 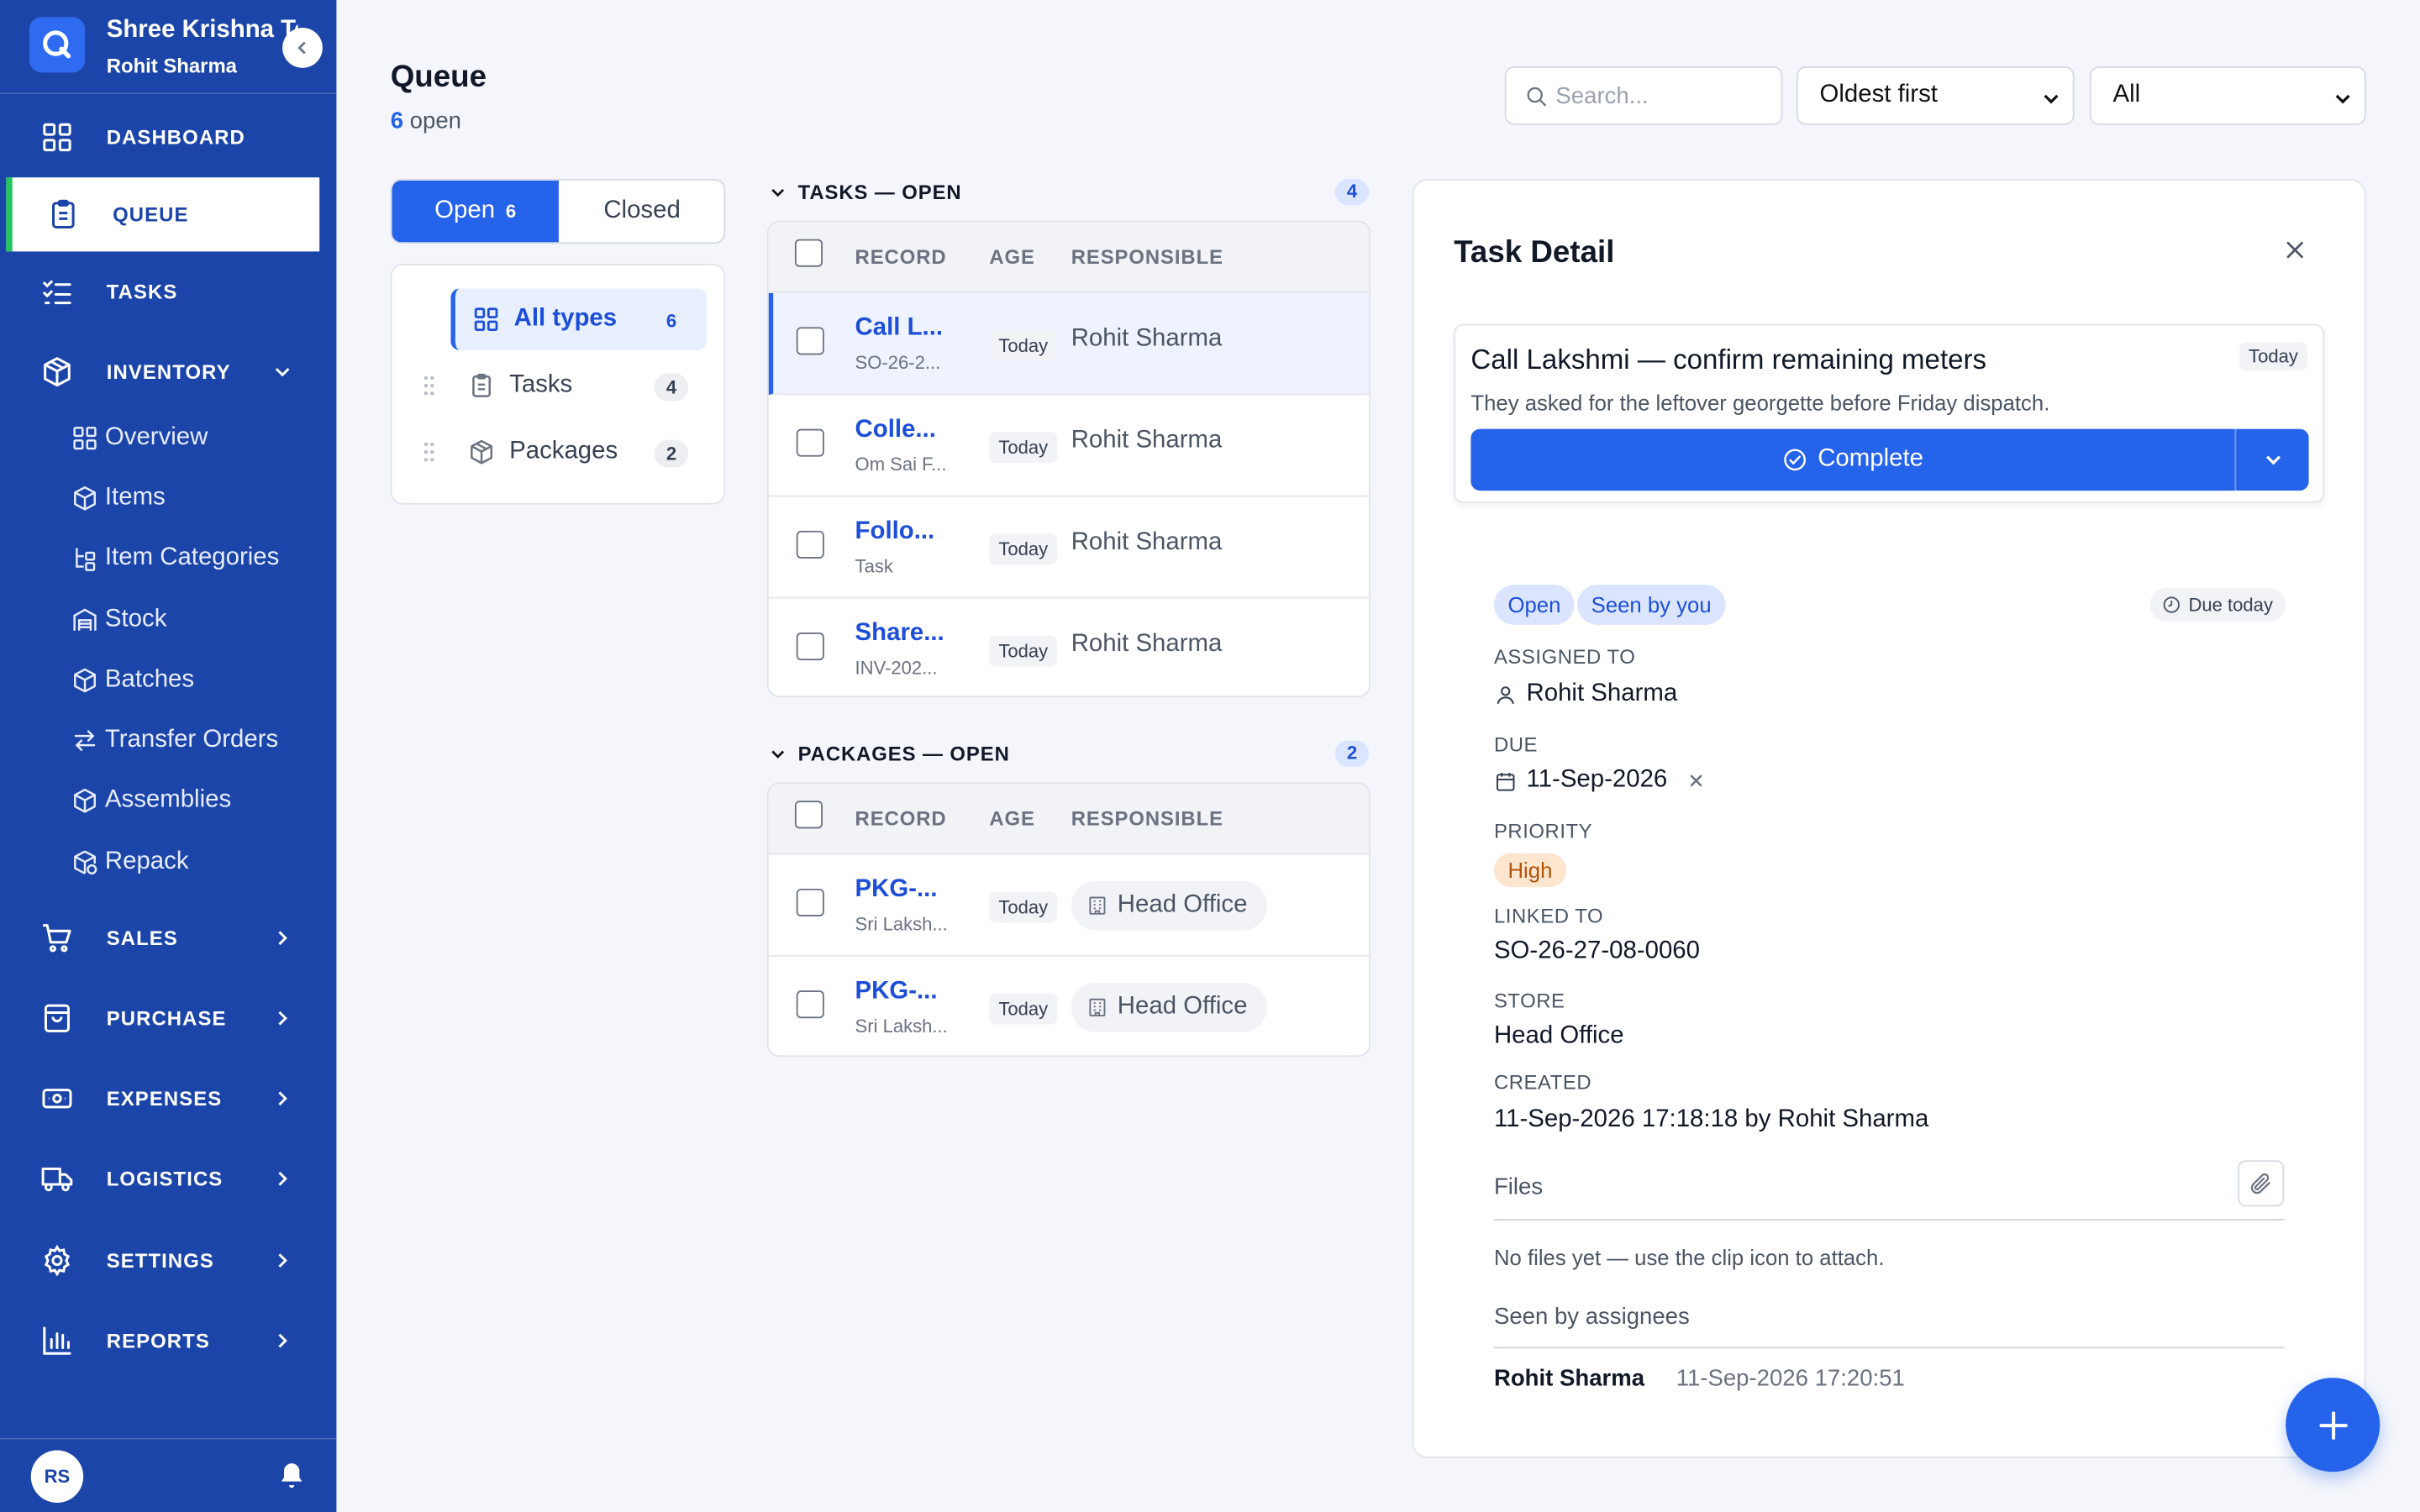 I want to click on table-header: RECORD AGE RESPONSIBLE, so click(x=1069, y=257).